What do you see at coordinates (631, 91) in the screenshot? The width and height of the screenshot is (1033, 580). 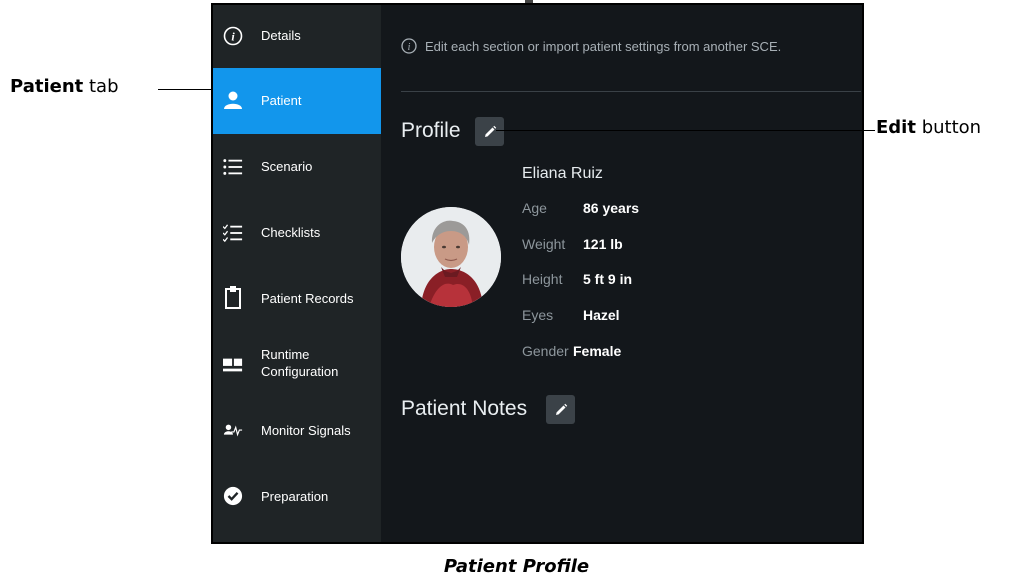 I see `divider` at bounding box center [631, 91].